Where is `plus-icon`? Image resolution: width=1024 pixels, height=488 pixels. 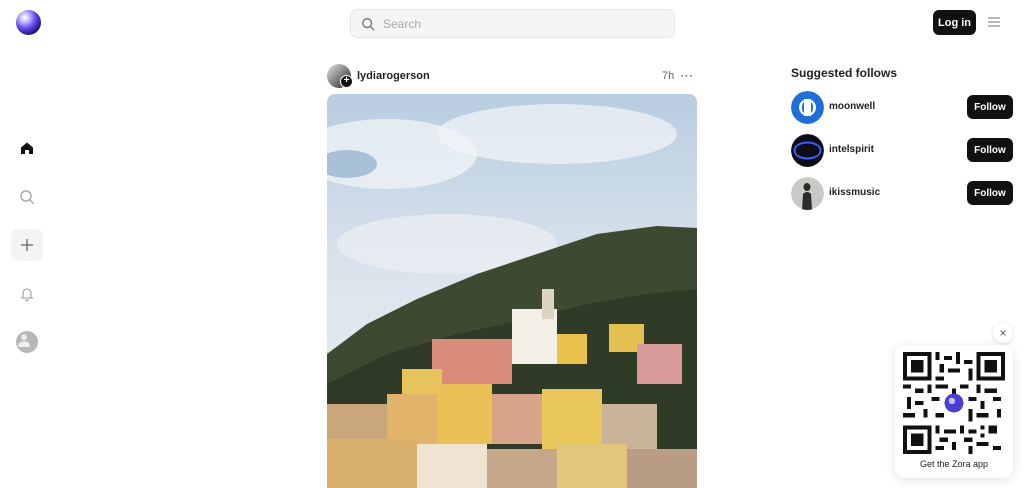 plus-icon is located at coordinates (27, 245).